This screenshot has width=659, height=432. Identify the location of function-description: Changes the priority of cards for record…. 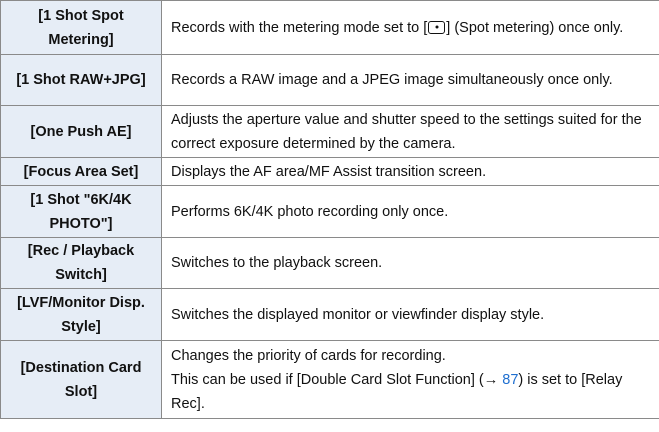
(410, 379).